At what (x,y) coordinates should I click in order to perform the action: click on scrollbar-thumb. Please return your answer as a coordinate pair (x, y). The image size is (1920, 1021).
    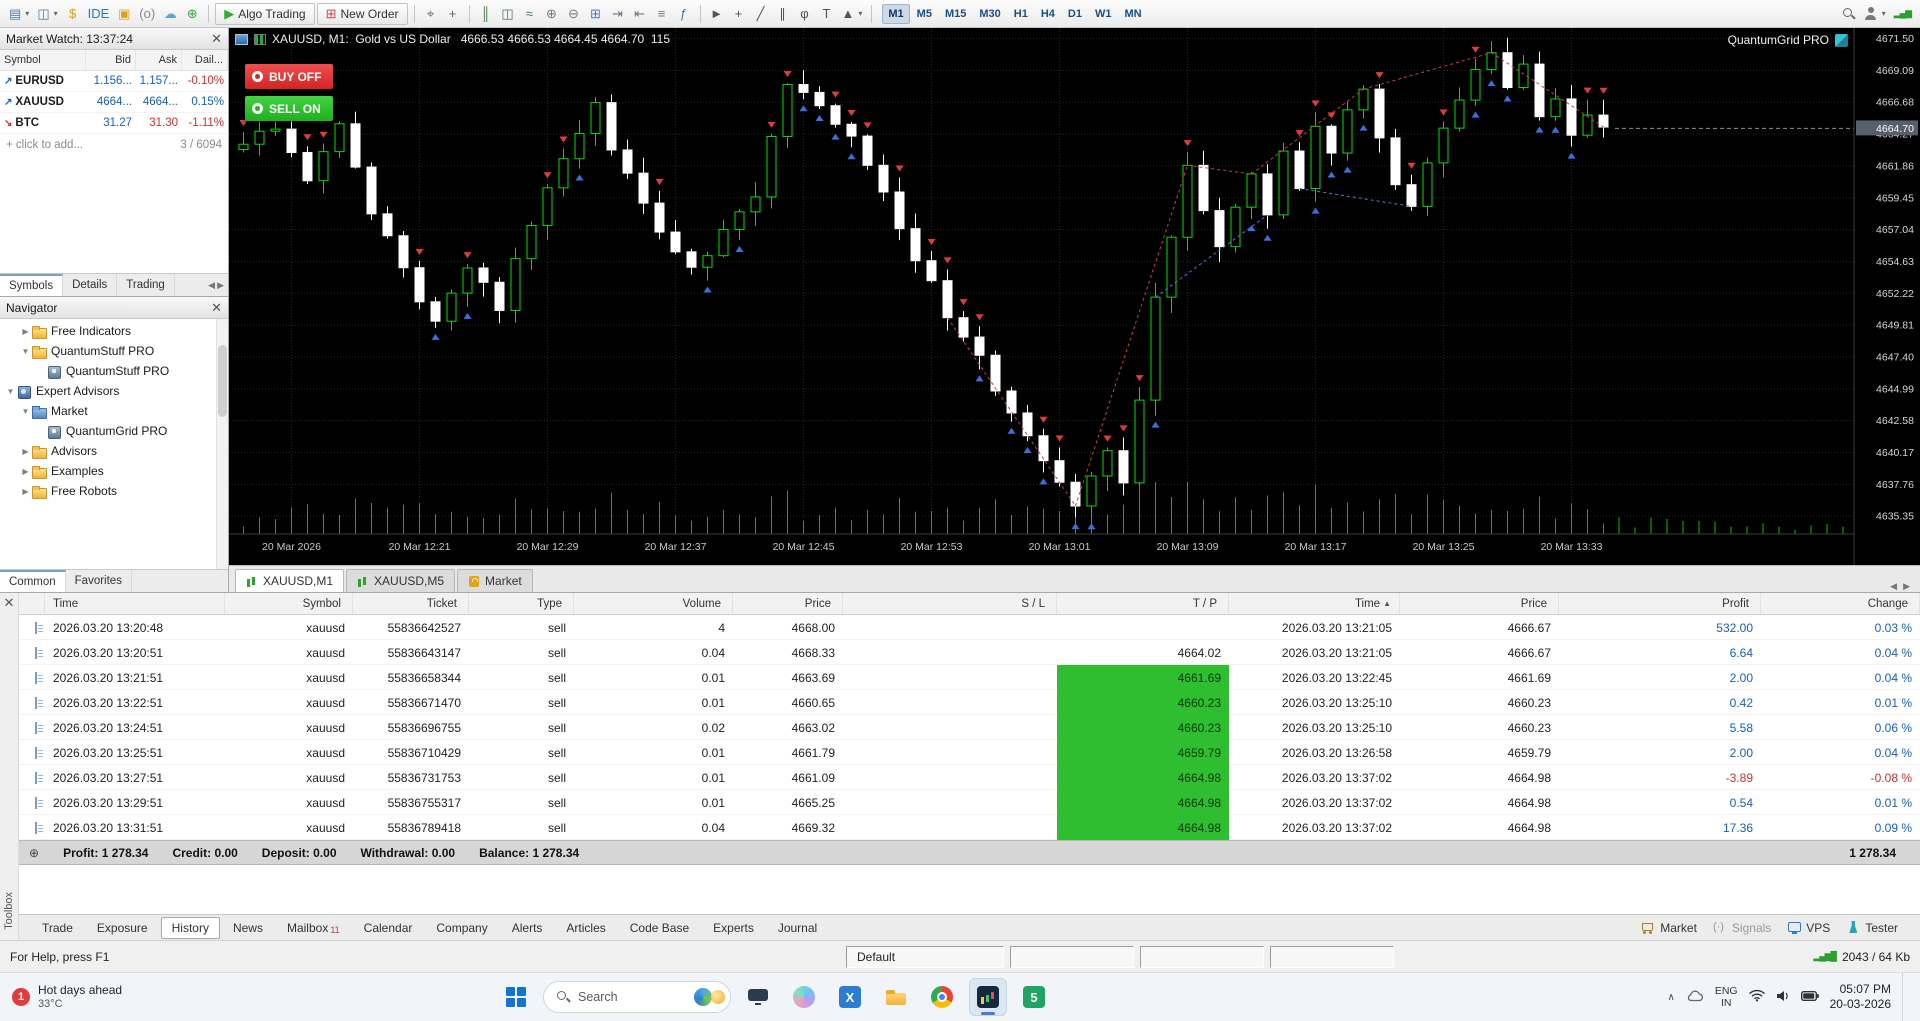
    Looking at the image, I should click on (222, 381).